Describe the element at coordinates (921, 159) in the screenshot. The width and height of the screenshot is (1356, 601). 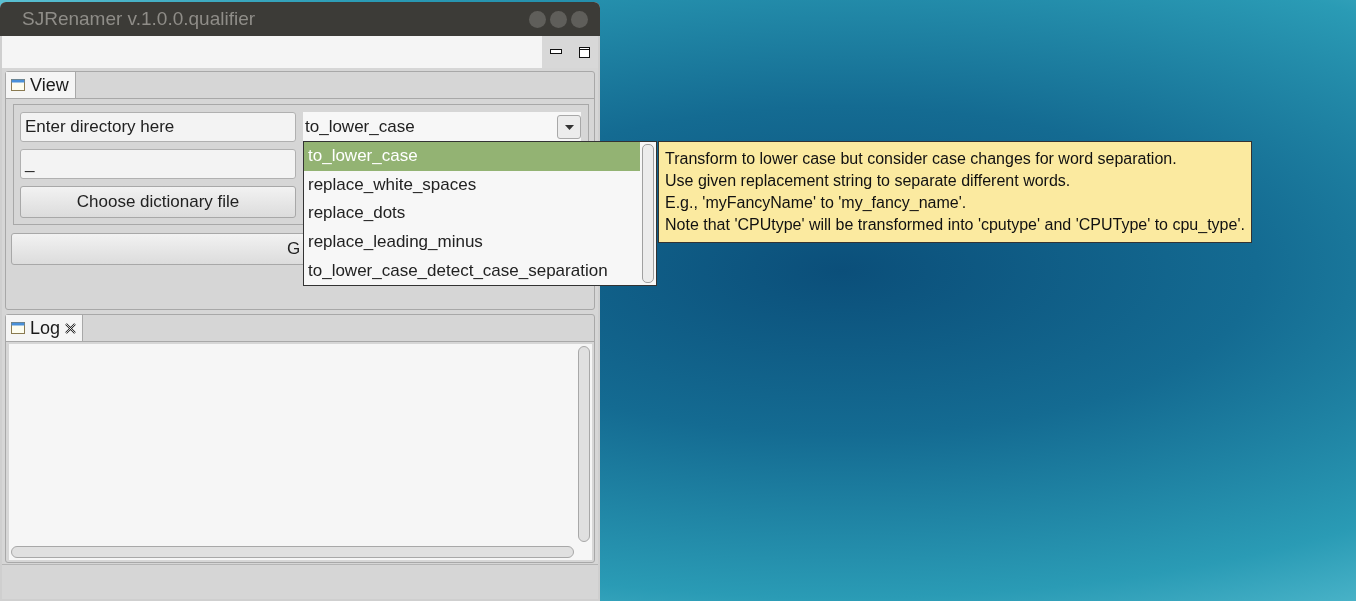
I see `tooltip-line: Transform to lower case but consider case changes for word separation.` at that location.